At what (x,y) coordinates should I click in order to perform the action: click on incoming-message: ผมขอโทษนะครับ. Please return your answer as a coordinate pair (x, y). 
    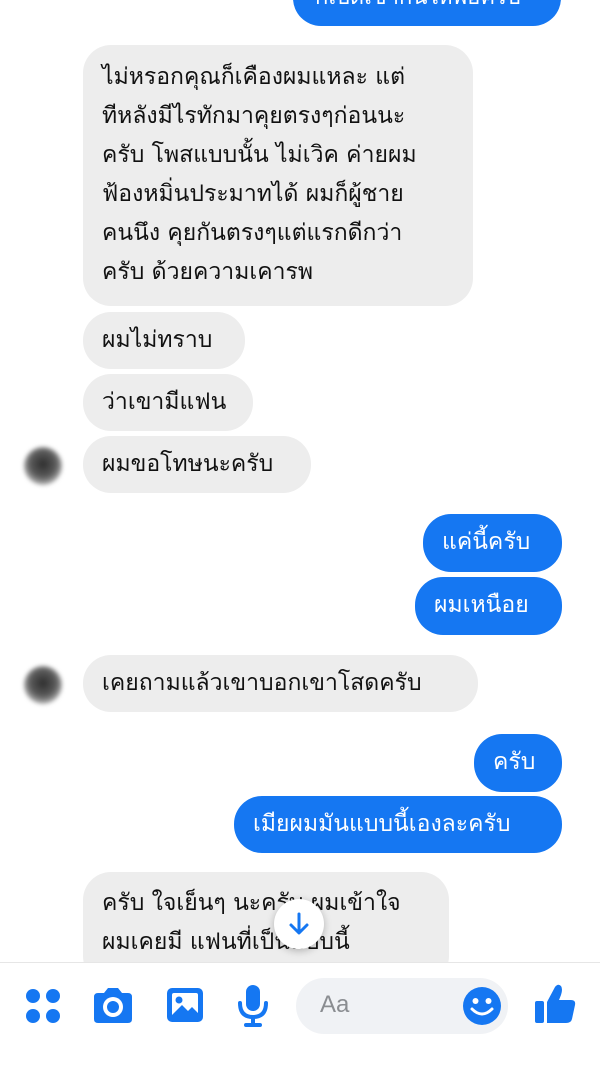
    Looking at the image, I should click on (197, 464).